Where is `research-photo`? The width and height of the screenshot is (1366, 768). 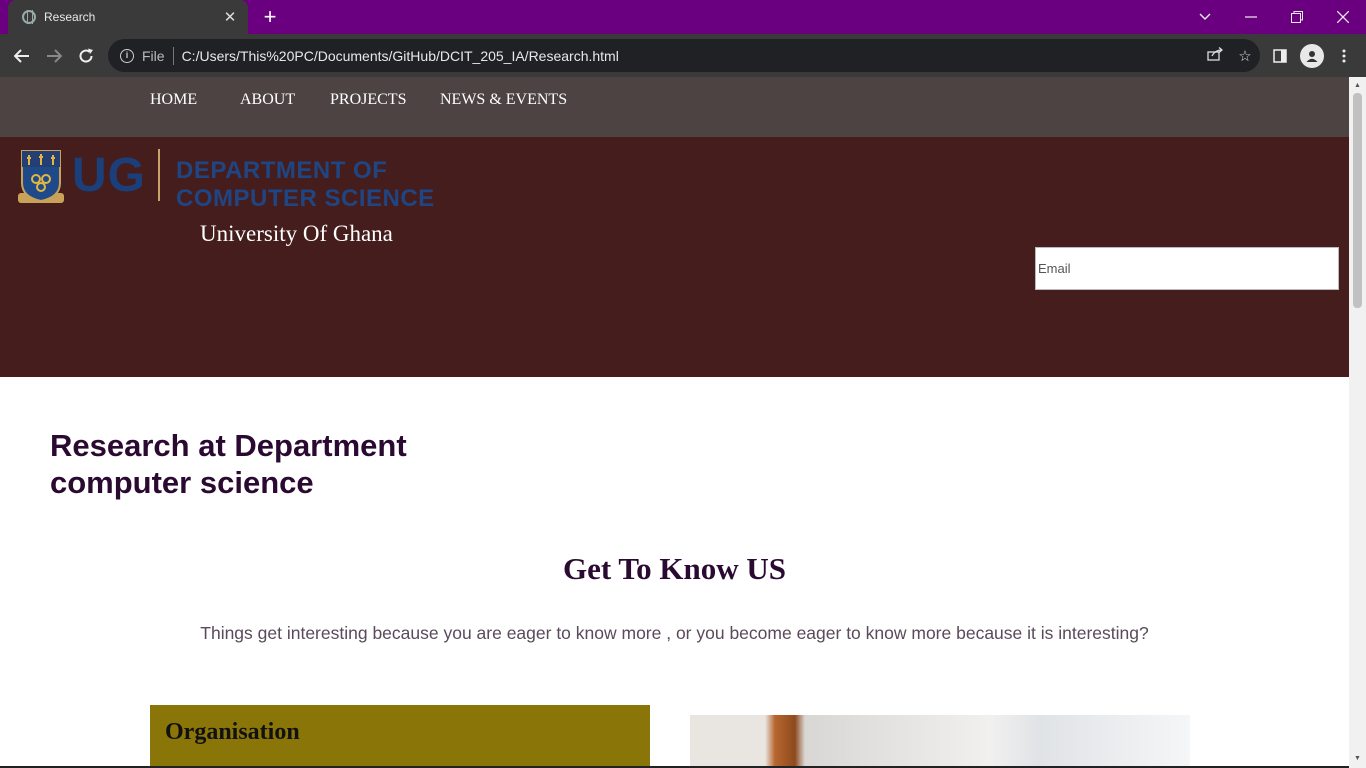
research-photo is located at coordinates (940, 741).